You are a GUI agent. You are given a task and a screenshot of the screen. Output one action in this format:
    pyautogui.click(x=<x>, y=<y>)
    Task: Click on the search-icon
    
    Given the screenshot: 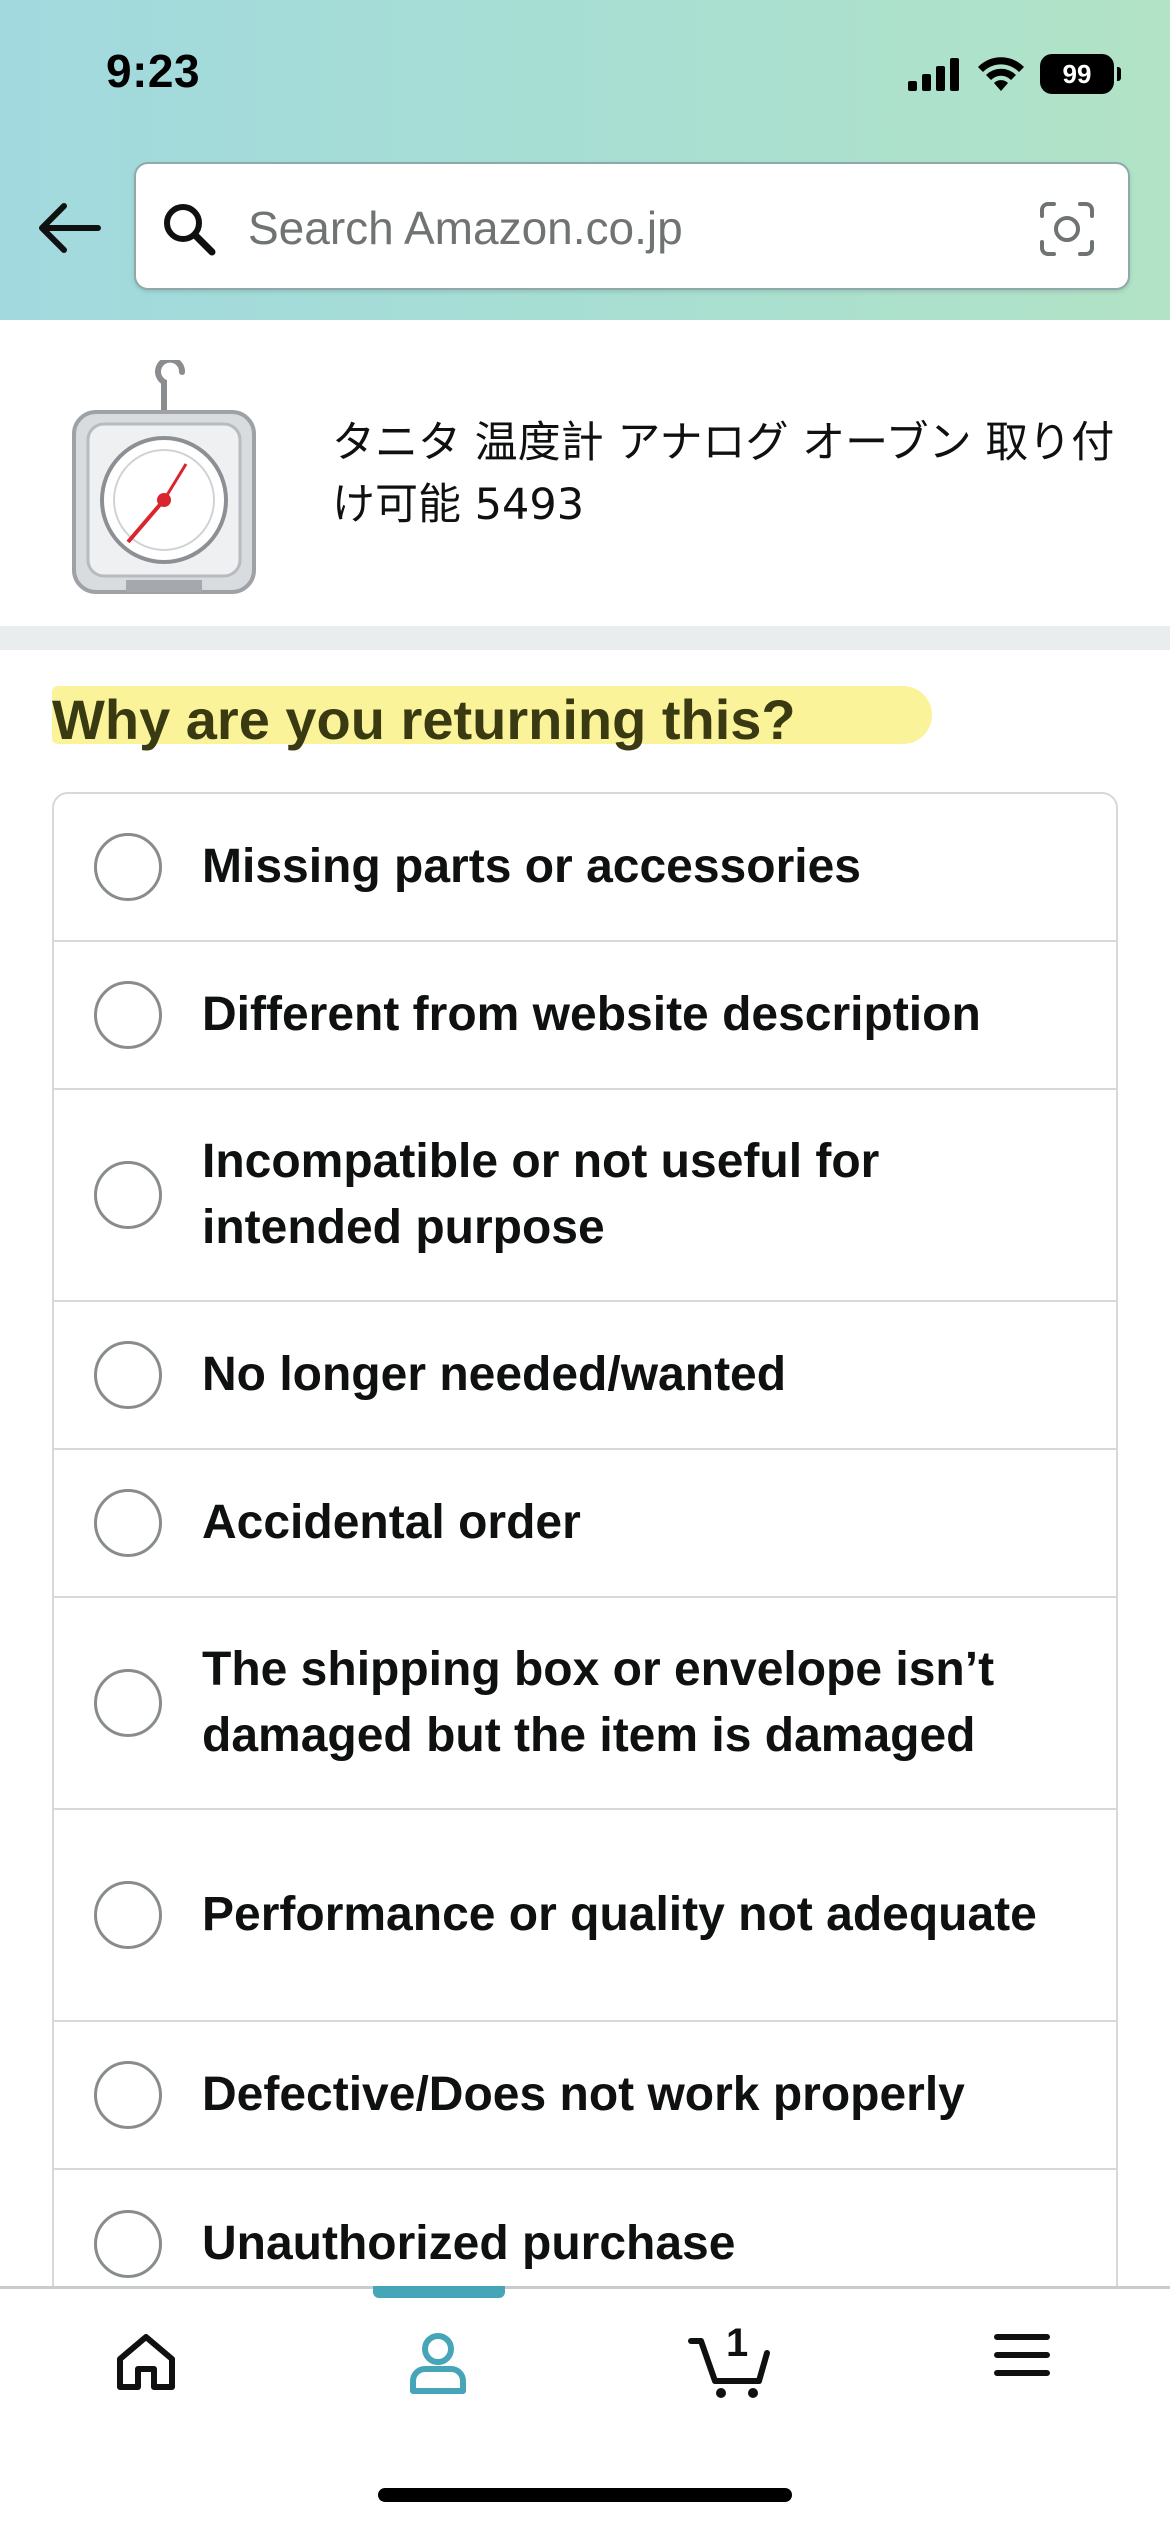 What is the action you would take?
    pyautogui.click(x=190, y=230)
    